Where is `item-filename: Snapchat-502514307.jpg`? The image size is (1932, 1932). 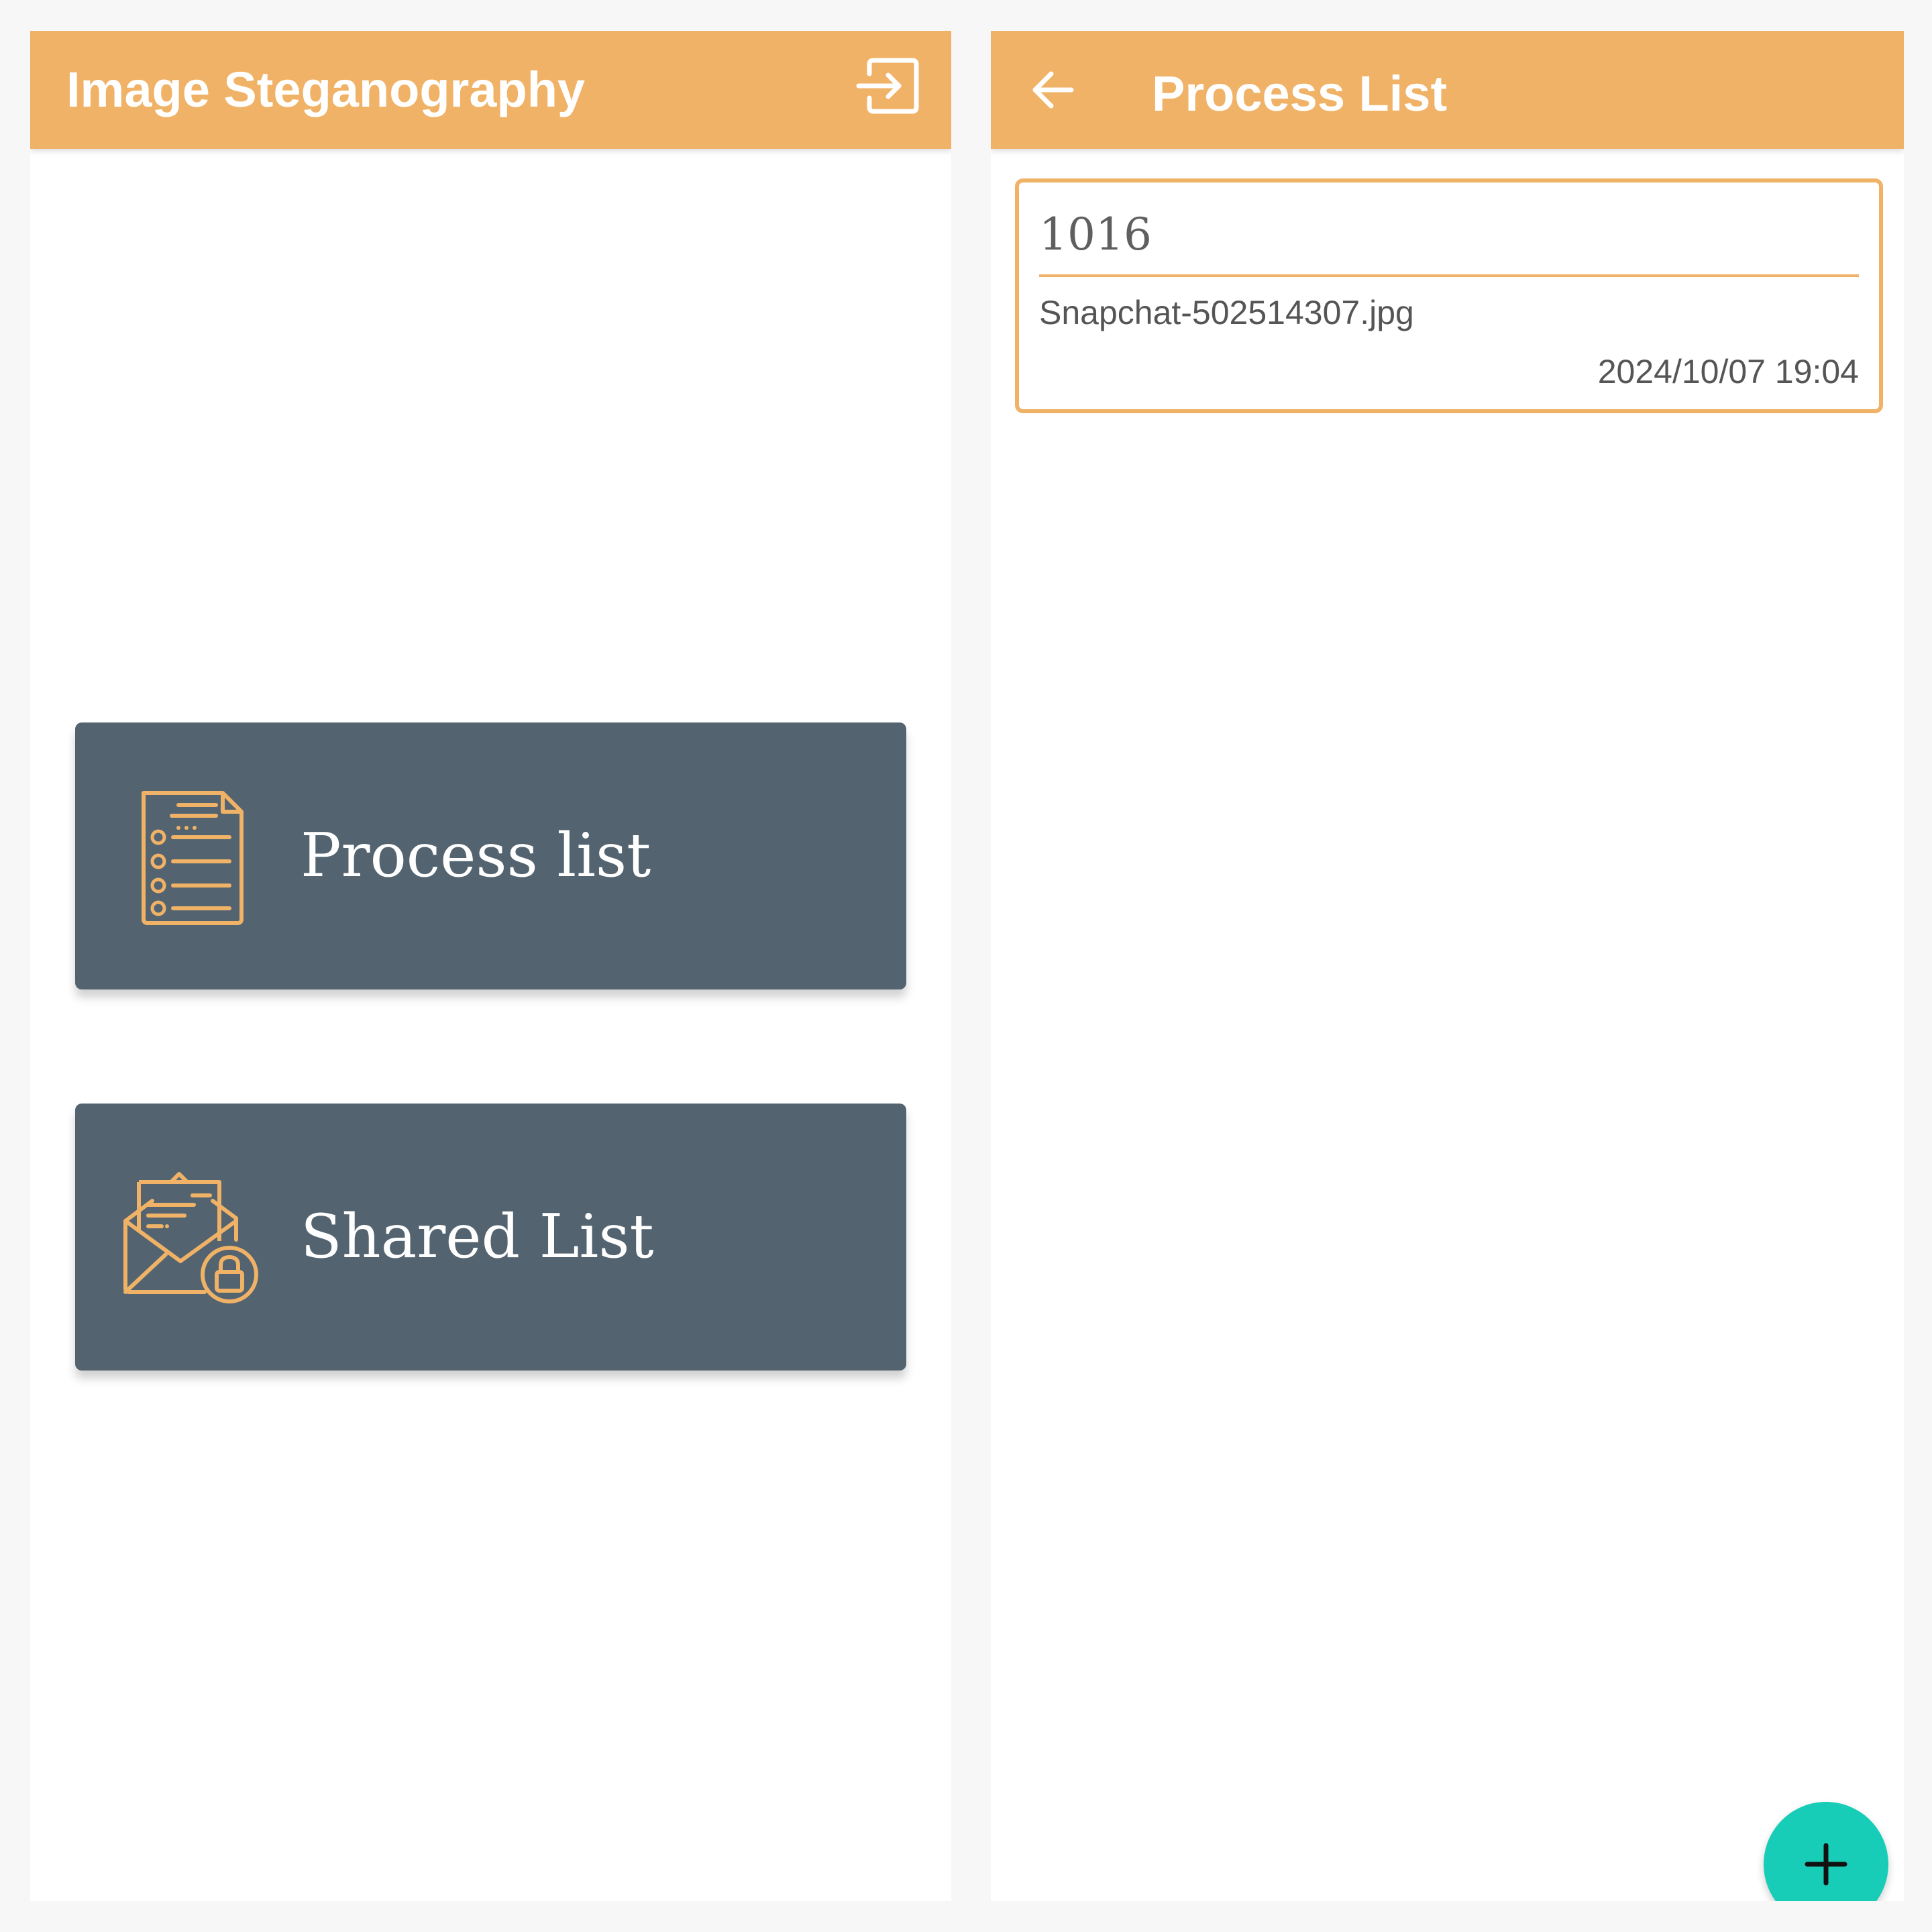
item-filename: Snapchat-502514307.jpg is located at coordinates (1226, 312).